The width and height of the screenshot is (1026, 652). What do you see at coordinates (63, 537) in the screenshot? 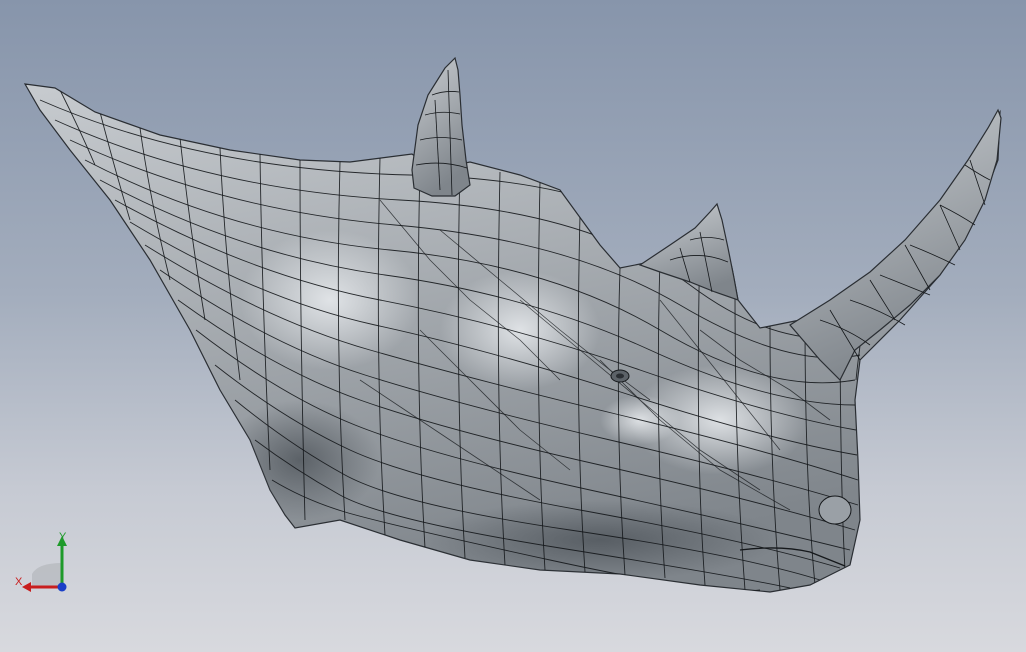
I see `y-axis-label: Y` at bounding box center [63, 537].